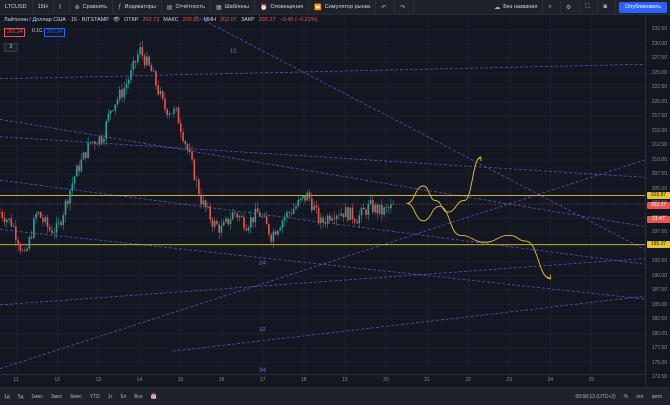  Describe the element at coordinates (57, 397) in the screenshot. I see `range-button: 3мес` at that location.